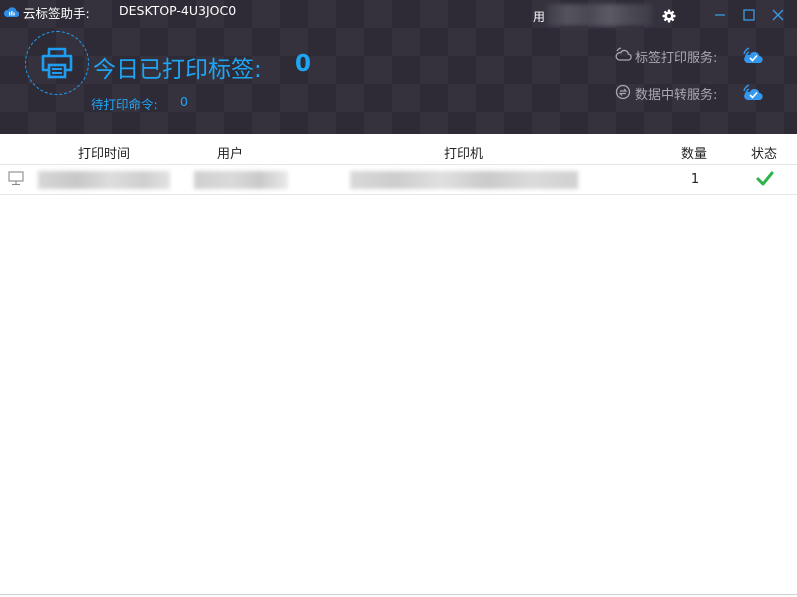 This screenshot has height=597, width=797. Describe the element at coordinates (398, 151) in the screenshot. I see `table-header: 打印时间 用户 打印机 数量 状态` at that location.